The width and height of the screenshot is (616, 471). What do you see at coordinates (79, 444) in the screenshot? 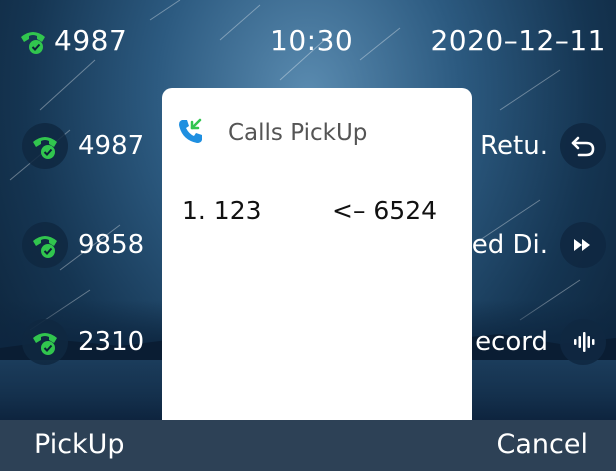
I see `pickup-softkey: PickUp` at bounding box center [79, 444].